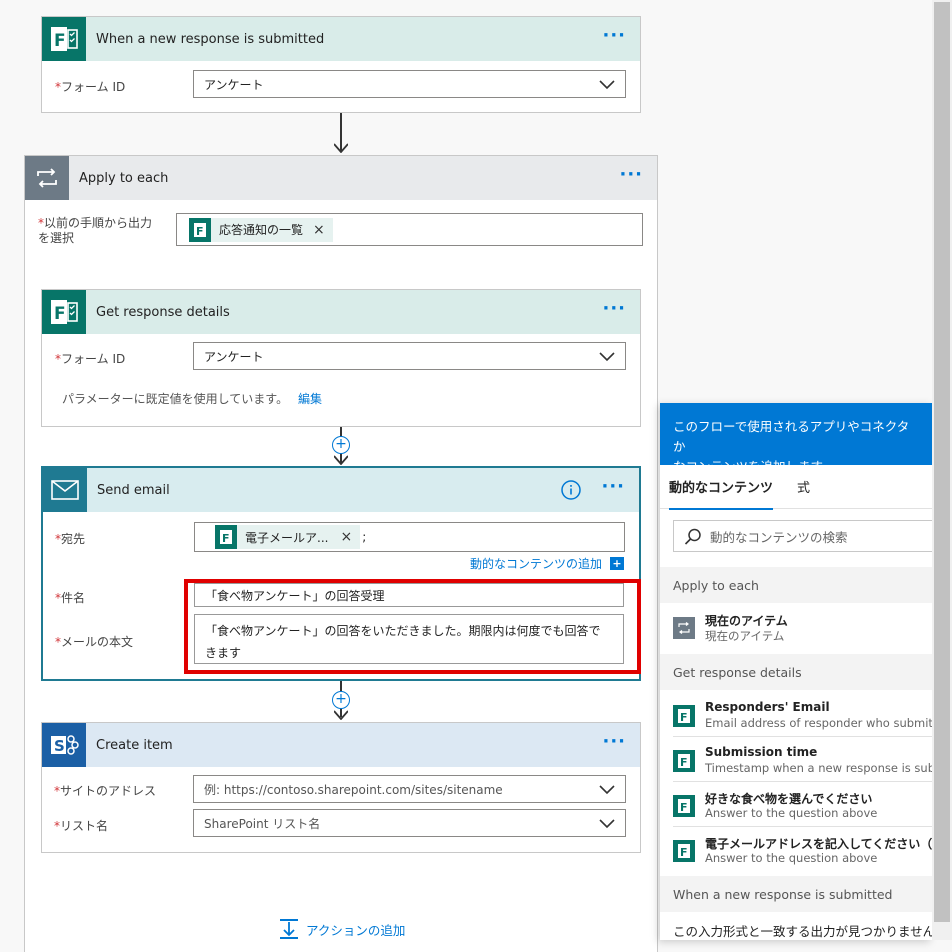 Image resolution: width=952 pixels, height=952 pixels. Describe the element at coordinates (310, 398) in the screenshot. I see `edit-link: 編集` at that location.